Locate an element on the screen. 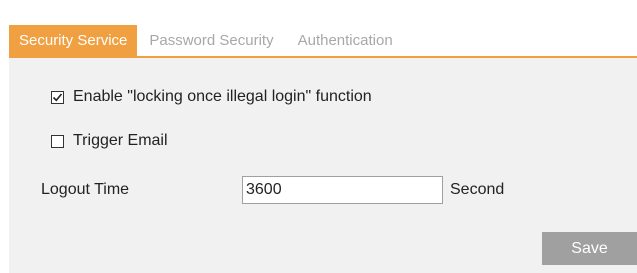 Image resolution: width=637 pixels, height=273 pixels. save-button: Save is located at coordinates (589, 248).